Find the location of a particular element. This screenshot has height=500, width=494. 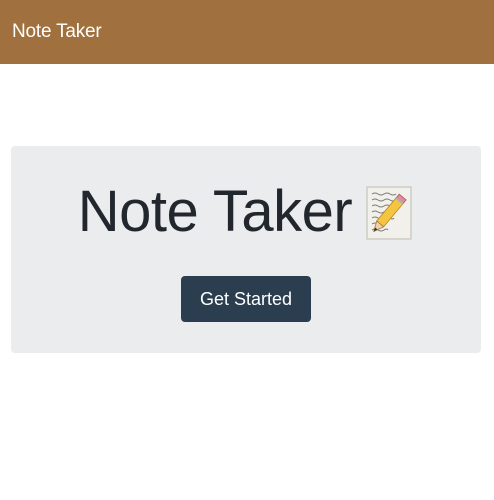

memo-icon is located at coordinates (390, 214).